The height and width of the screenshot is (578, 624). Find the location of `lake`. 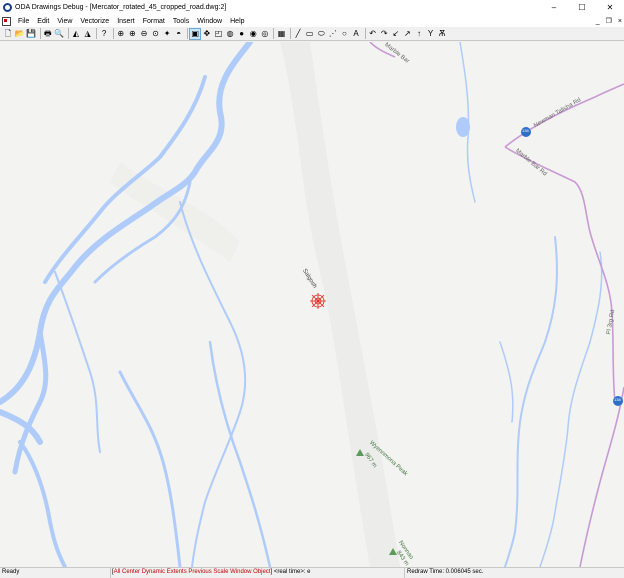

lake is located at coordinates (463, 127).